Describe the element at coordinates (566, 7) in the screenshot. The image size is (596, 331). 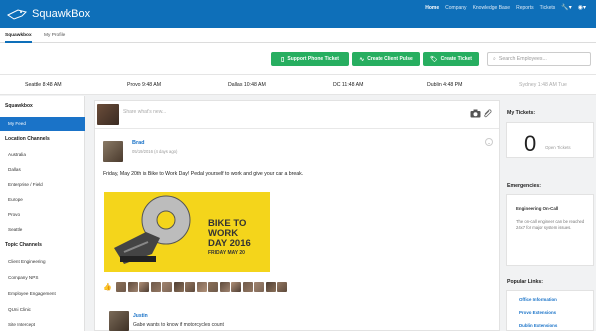
I see `wrench-icon: 🔧▾` at that location.